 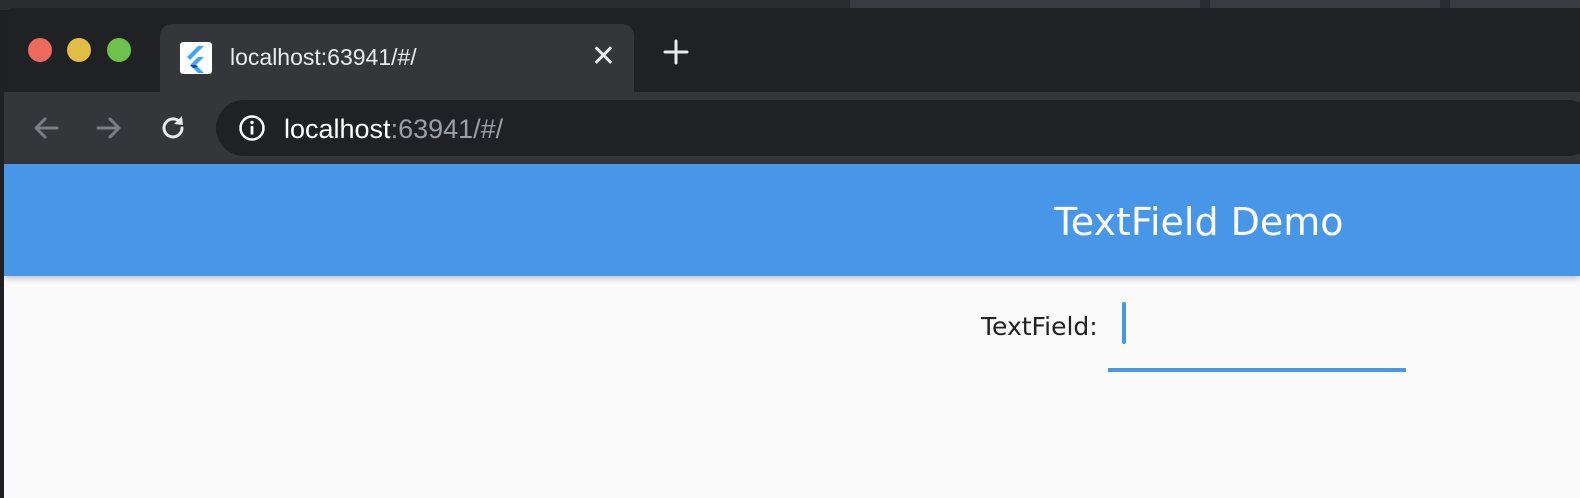 I want to click on info-icon, so click(x=252, y=128).